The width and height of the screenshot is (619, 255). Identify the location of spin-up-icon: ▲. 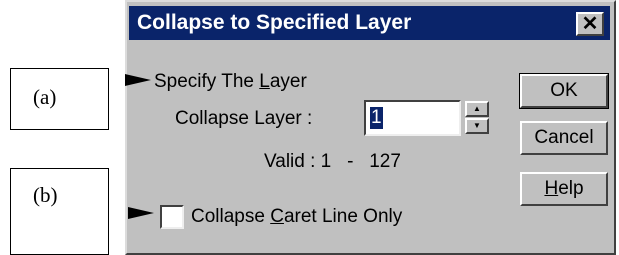
(477, 108).